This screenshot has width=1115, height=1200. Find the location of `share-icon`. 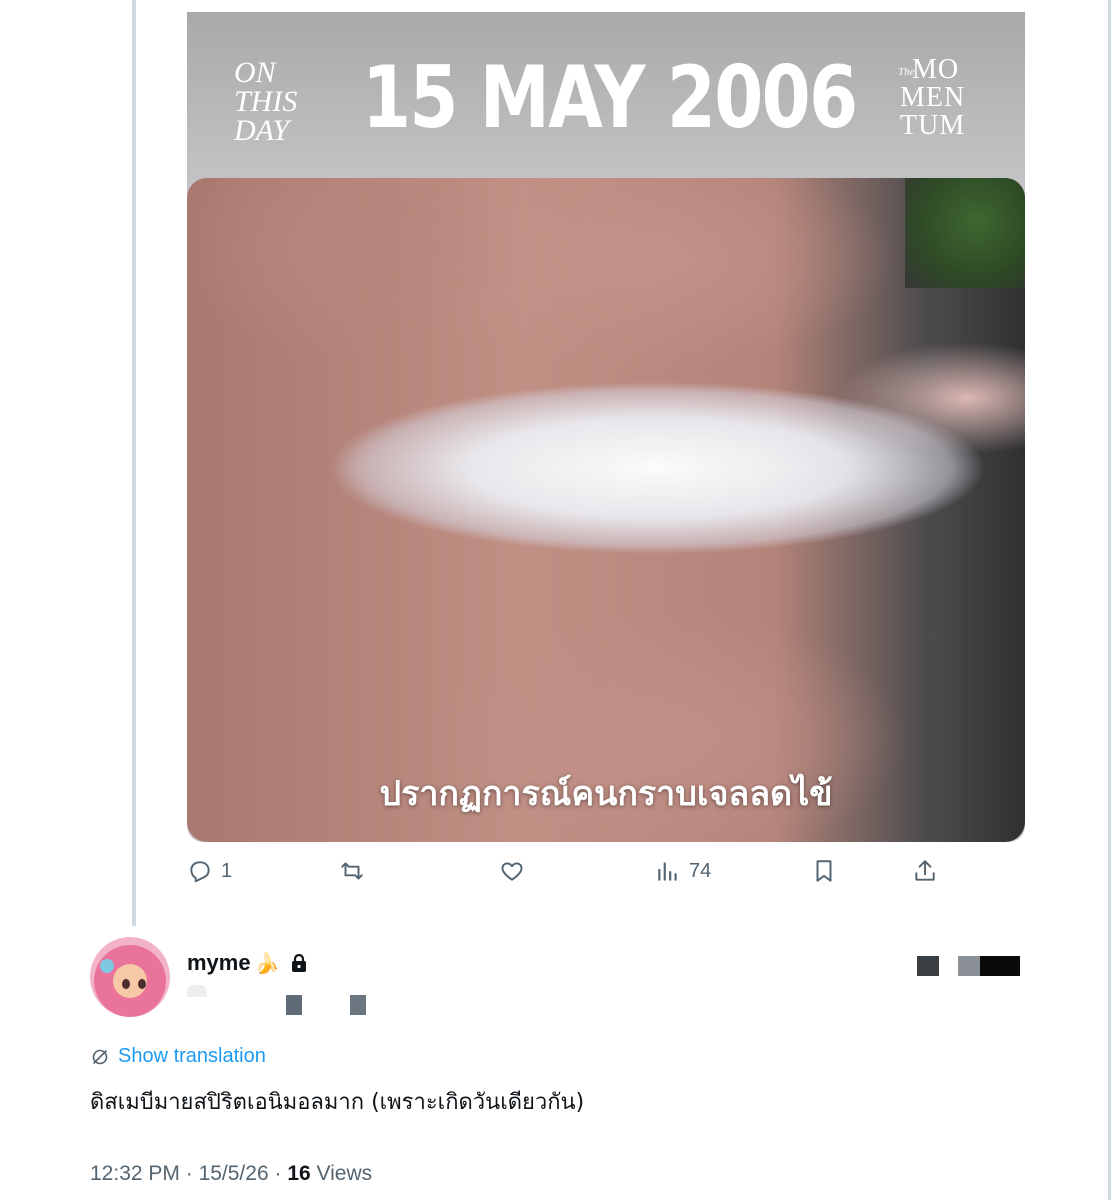

share-icon is located at coordinates (925, 870).